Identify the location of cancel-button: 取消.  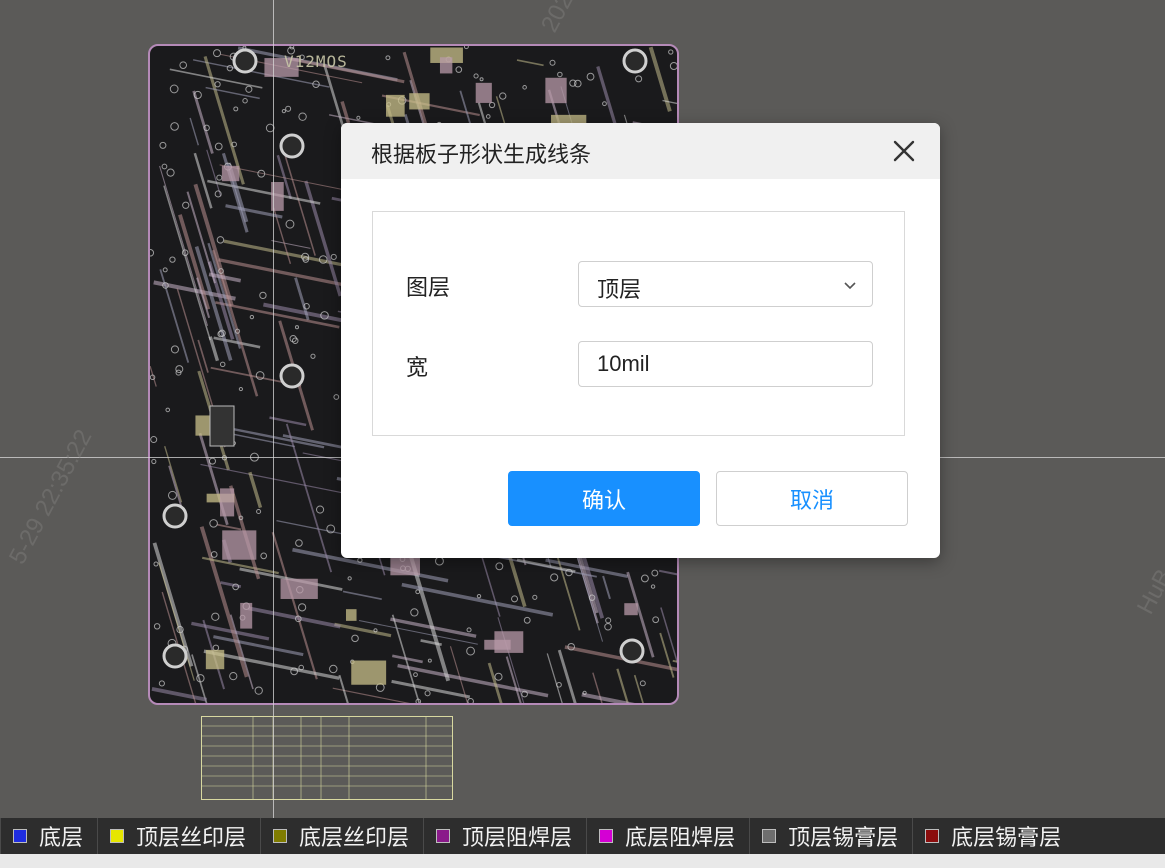
(812, 498).